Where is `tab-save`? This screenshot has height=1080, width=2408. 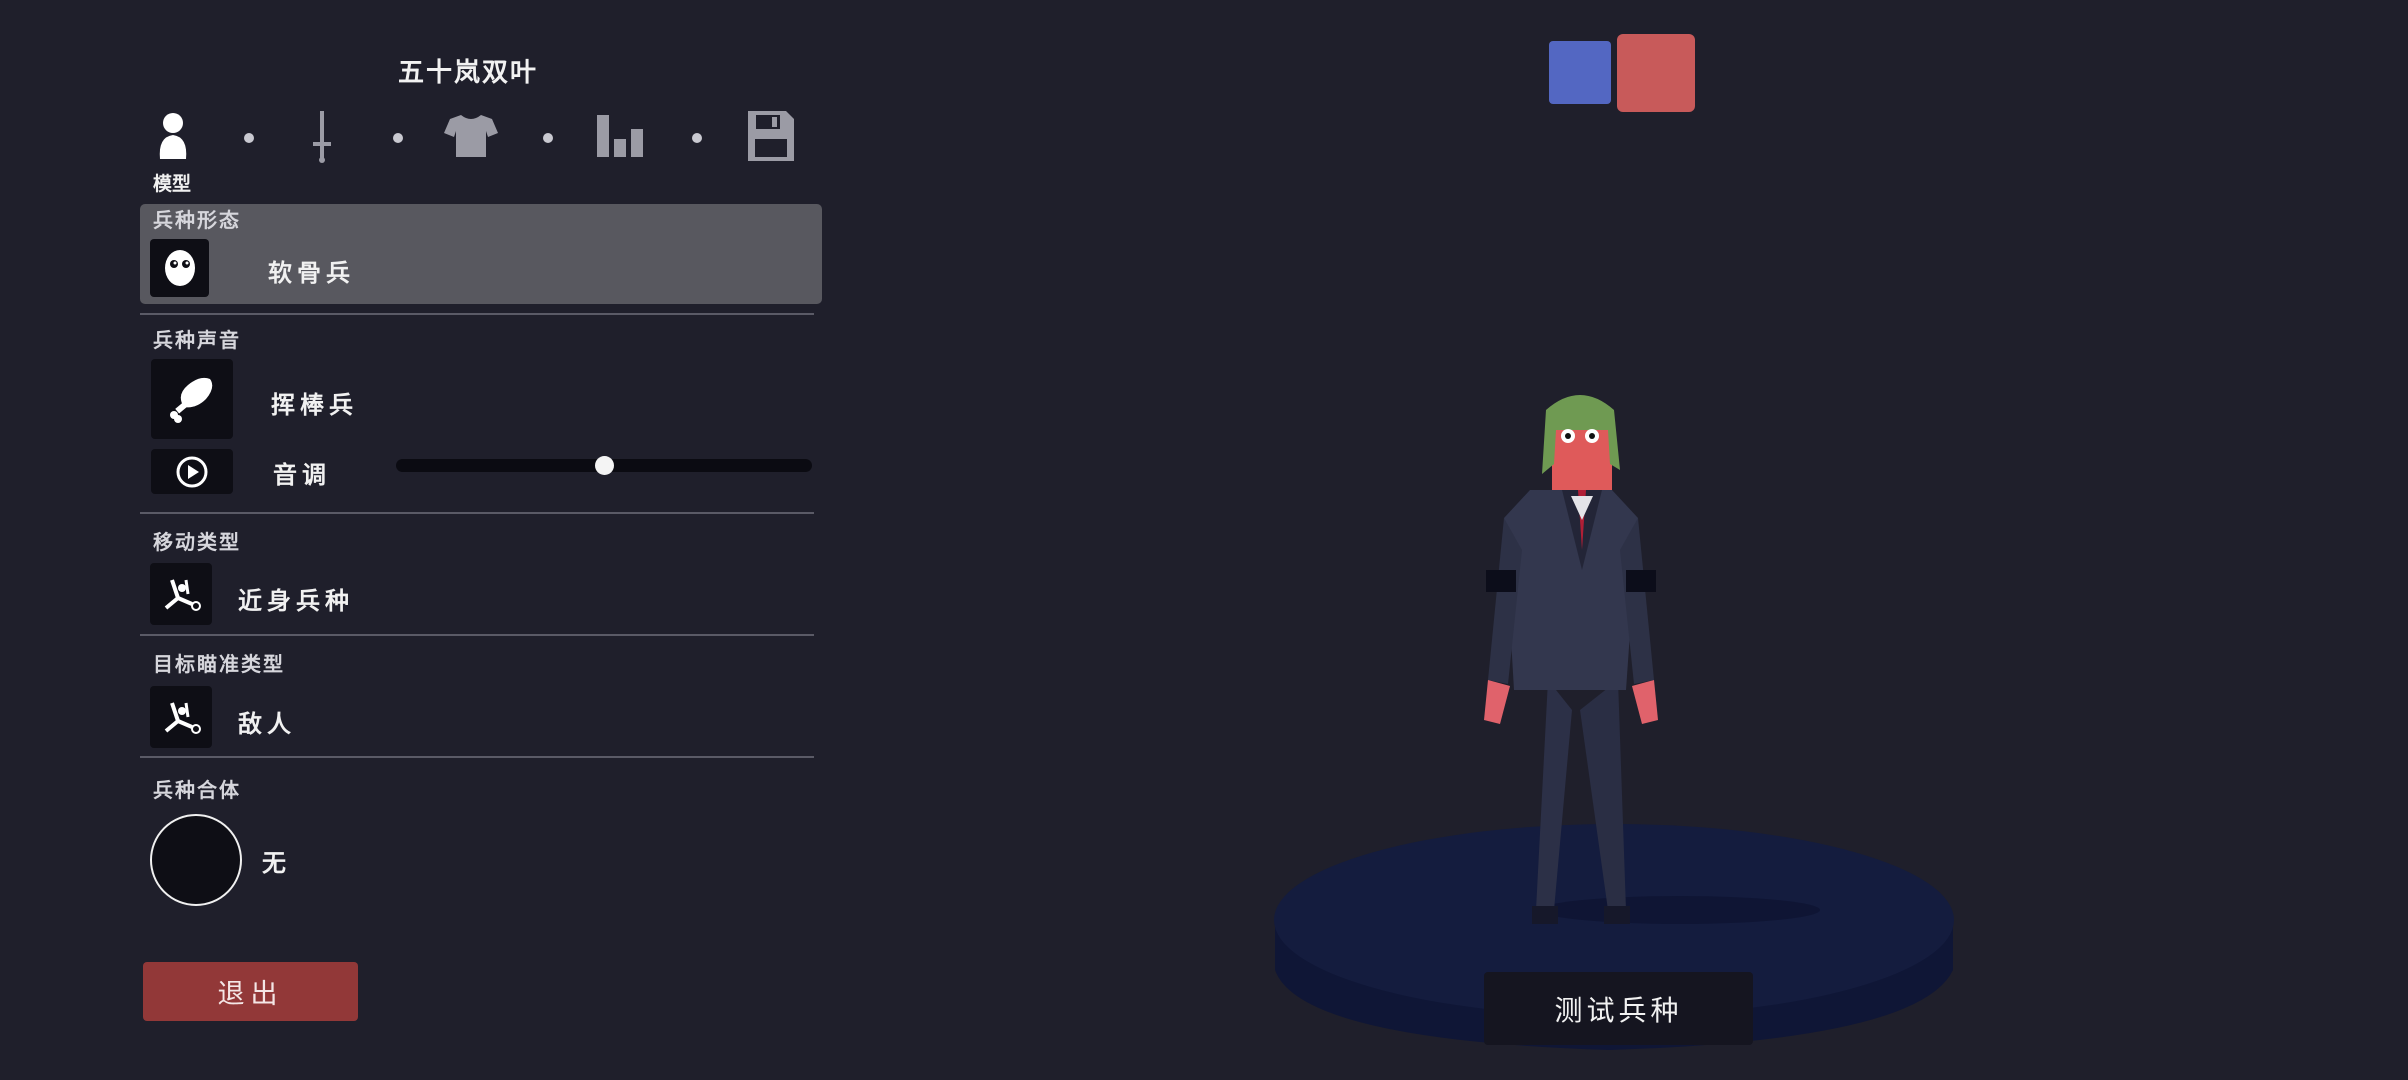 tab-save is located at coordinates (771, 136).